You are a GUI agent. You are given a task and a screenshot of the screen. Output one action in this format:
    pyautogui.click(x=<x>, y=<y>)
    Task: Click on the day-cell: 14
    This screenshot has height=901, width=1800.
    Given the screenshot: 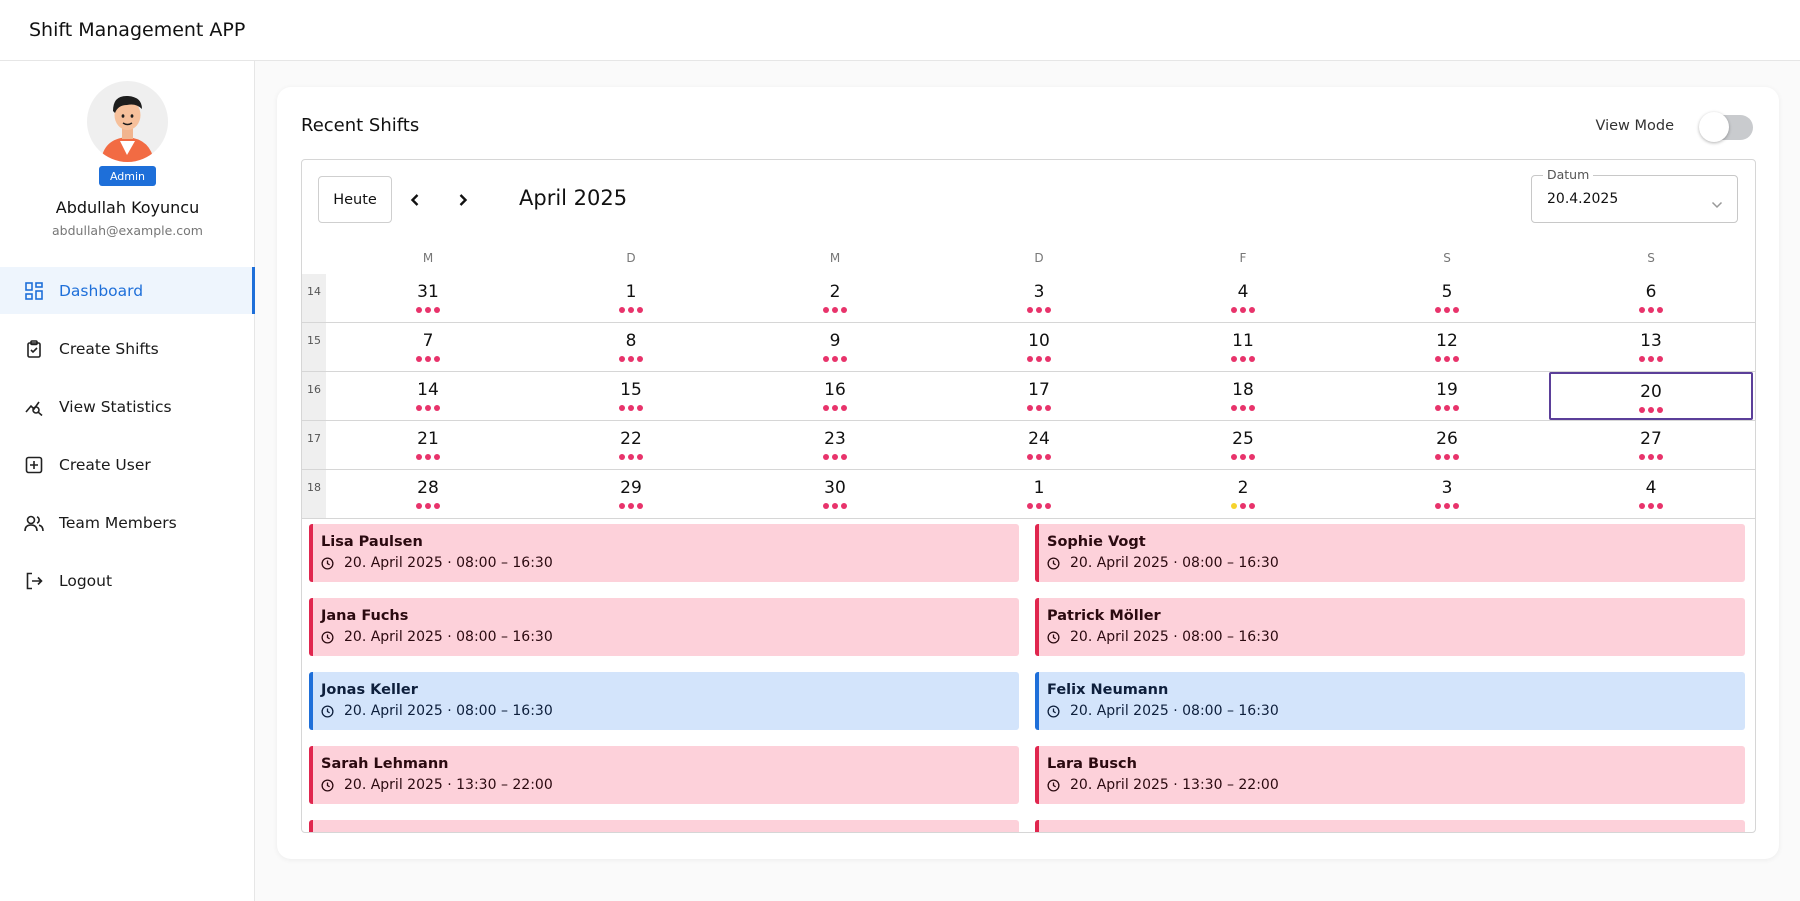 What is the action you would take?
    pyautogui.click(x=428, y=396)
    